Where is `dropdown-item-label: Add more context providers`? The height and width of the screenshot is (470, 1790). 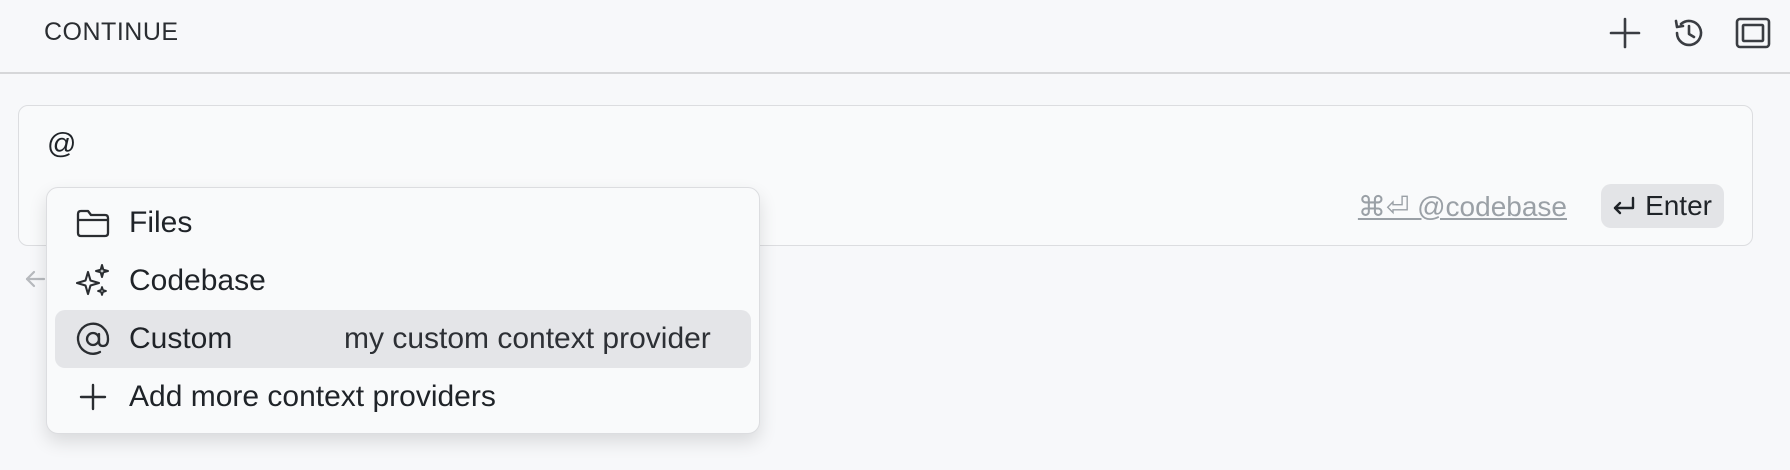
dropdown-item-label: Add more context providers is located at coordinates (312, 396).